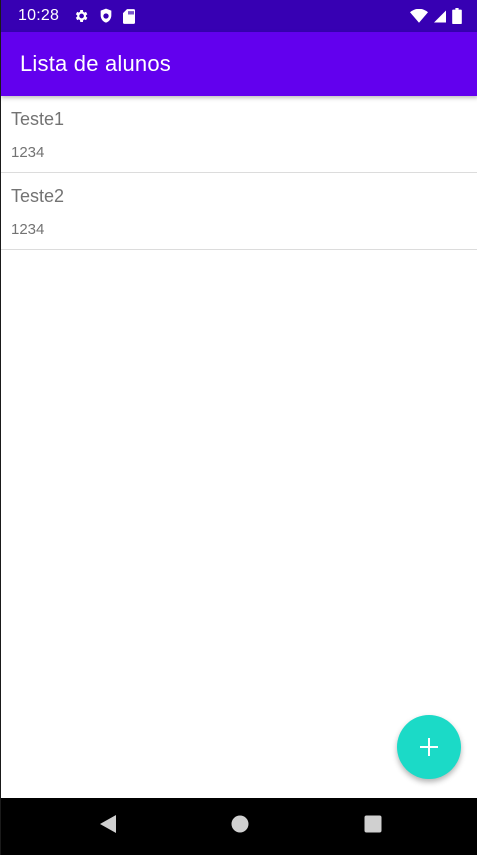  I want to click on recents-button, so click(373, 826).